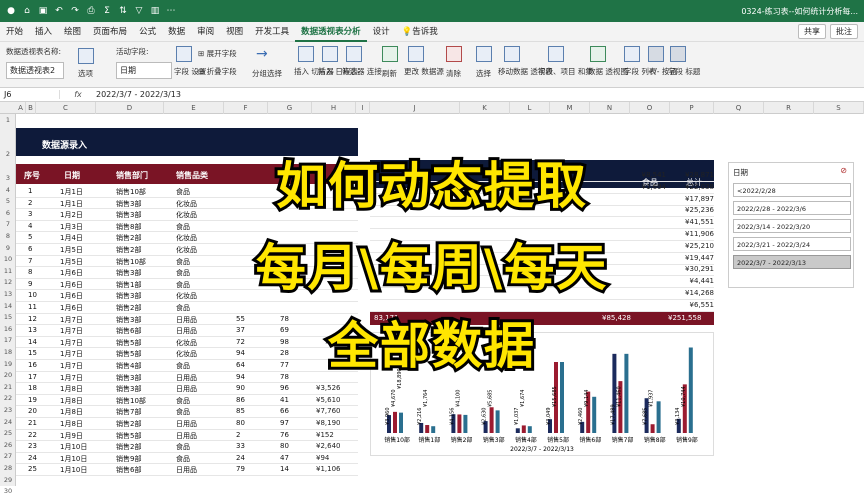  What do you see at coordinates (512, 54) in the screenshot?
I see `move-pivot-icon` at bounding box center [512, 54].